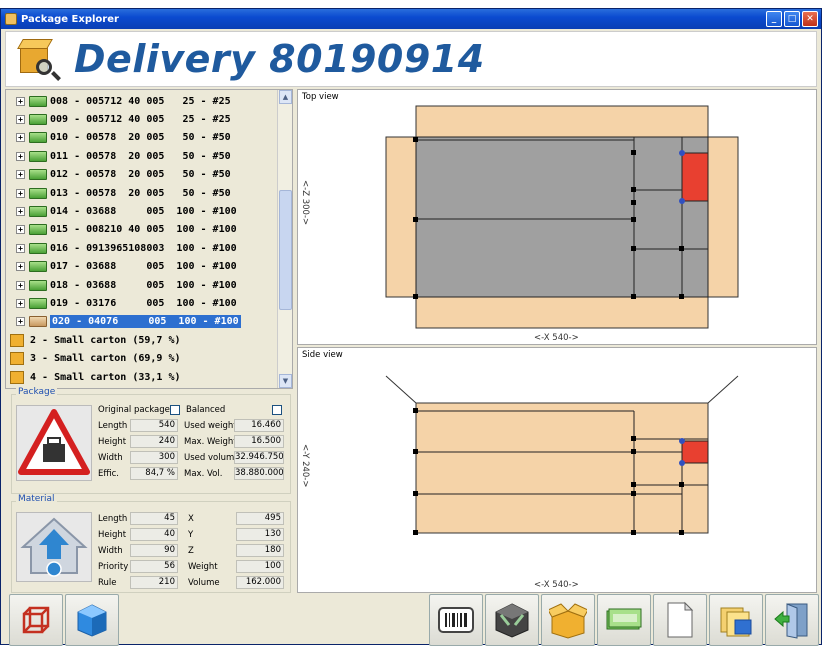  What do you see at coordinates (206, 410) in the screenshot?
I see `balanced-label: Balanced` at bounding box center [206, 410].